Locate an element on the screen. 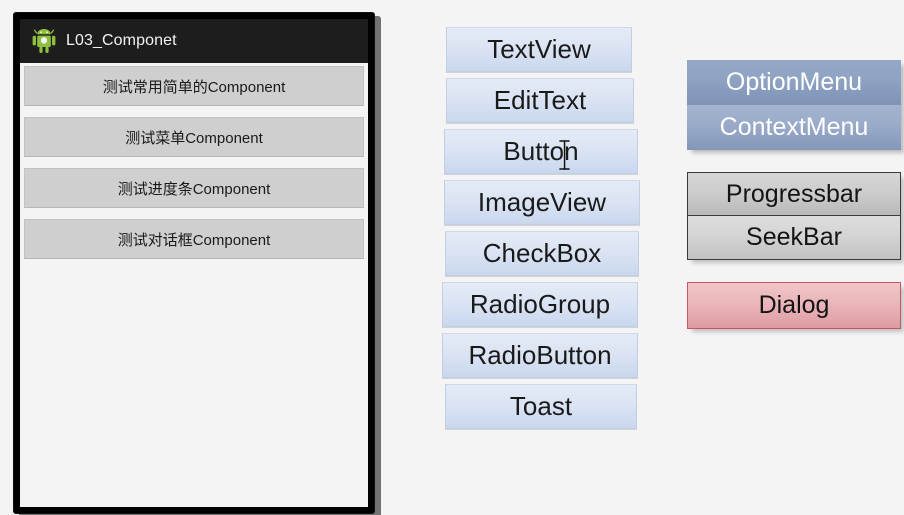  seekbar-button: SeekBar is located at coordinates (794, 238).